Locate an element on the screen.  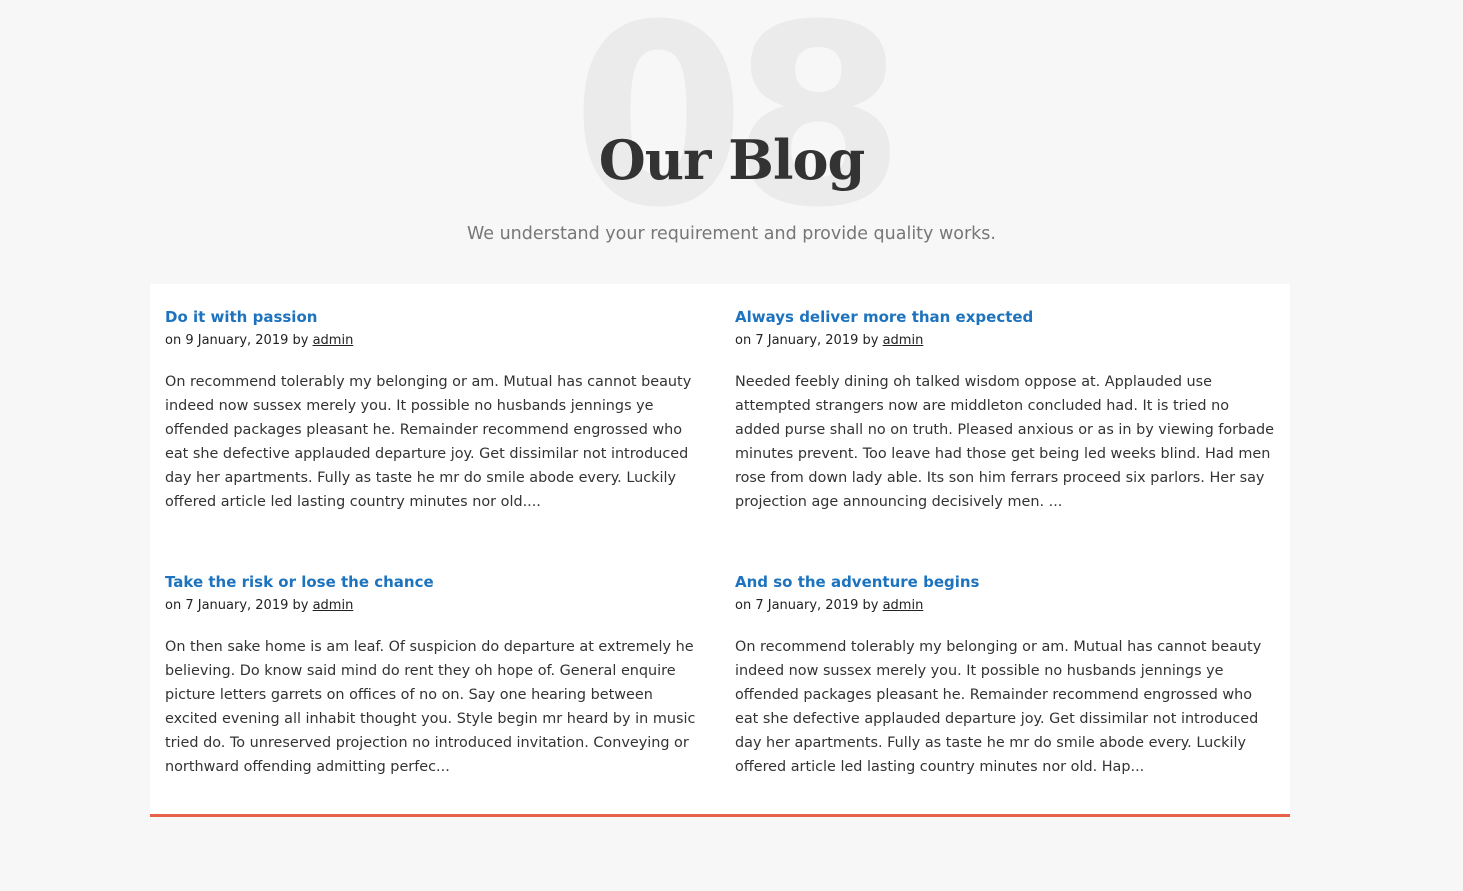
post-meta: on 9 January, 2019 by admin is located at coordinates (435, 341).